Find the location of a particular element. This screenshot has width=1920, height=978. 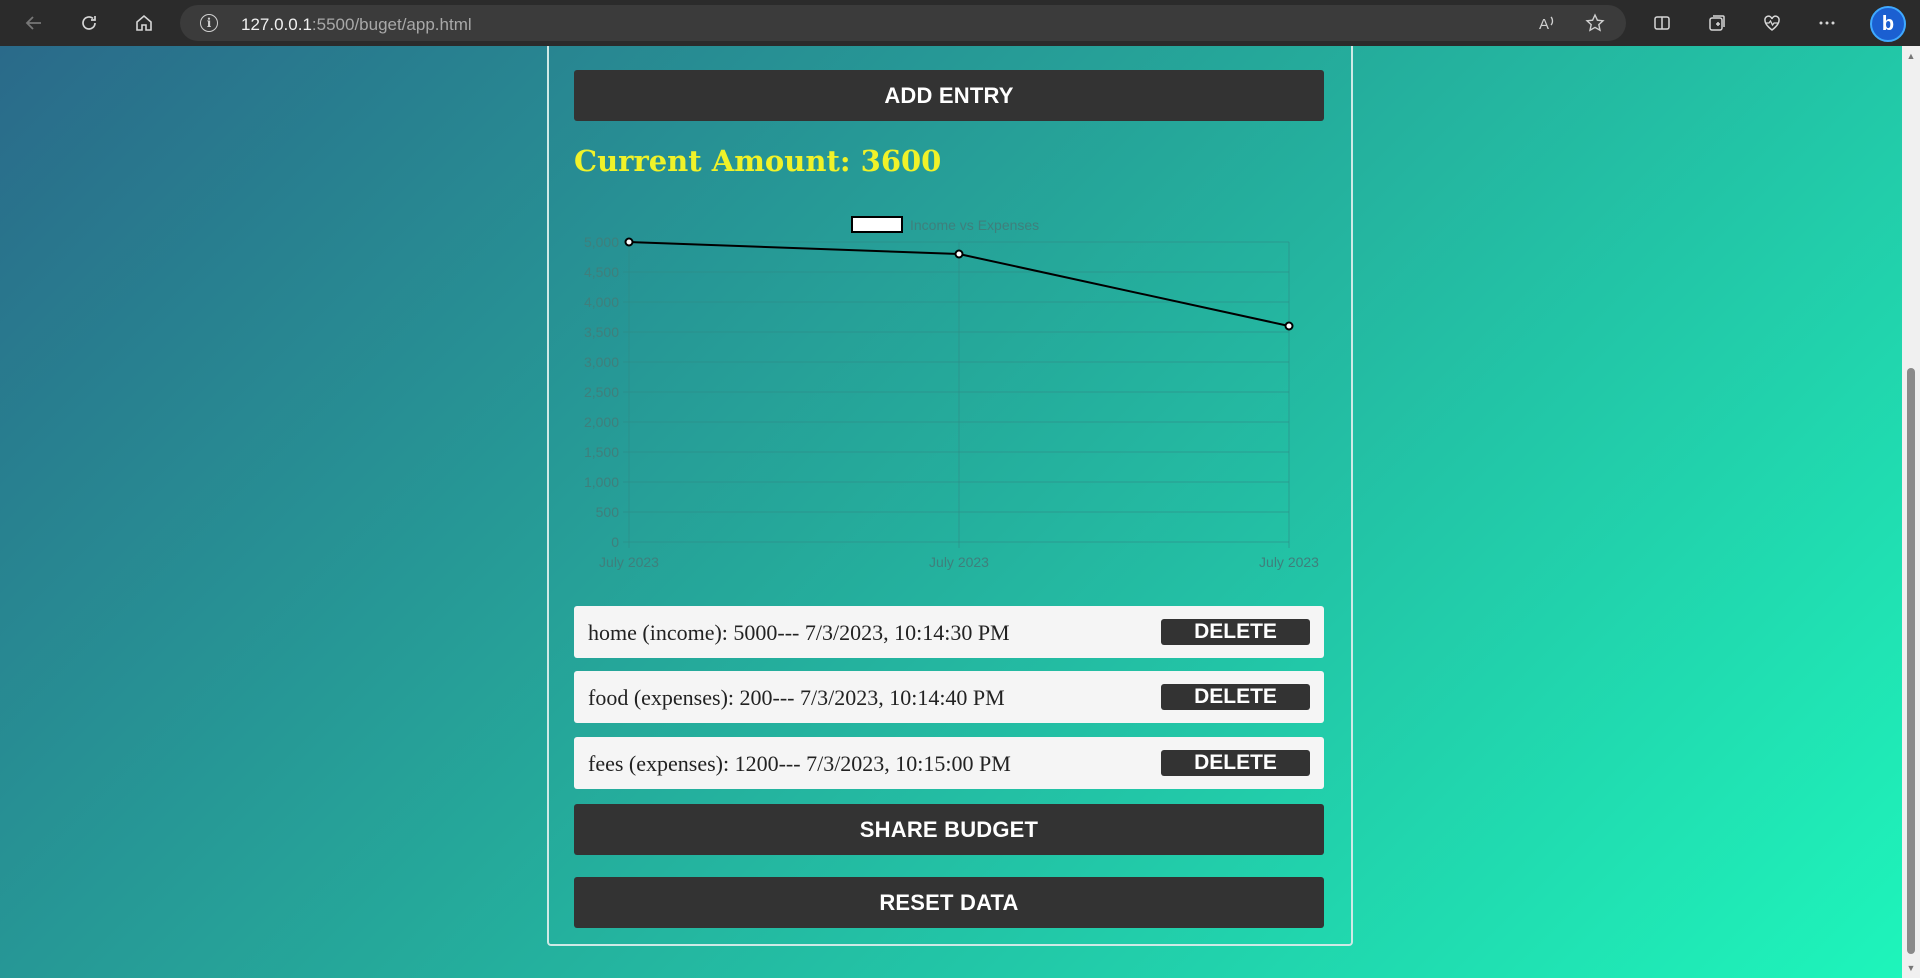

y-tick-label: 2,000 is located at coordinates (601, 422).